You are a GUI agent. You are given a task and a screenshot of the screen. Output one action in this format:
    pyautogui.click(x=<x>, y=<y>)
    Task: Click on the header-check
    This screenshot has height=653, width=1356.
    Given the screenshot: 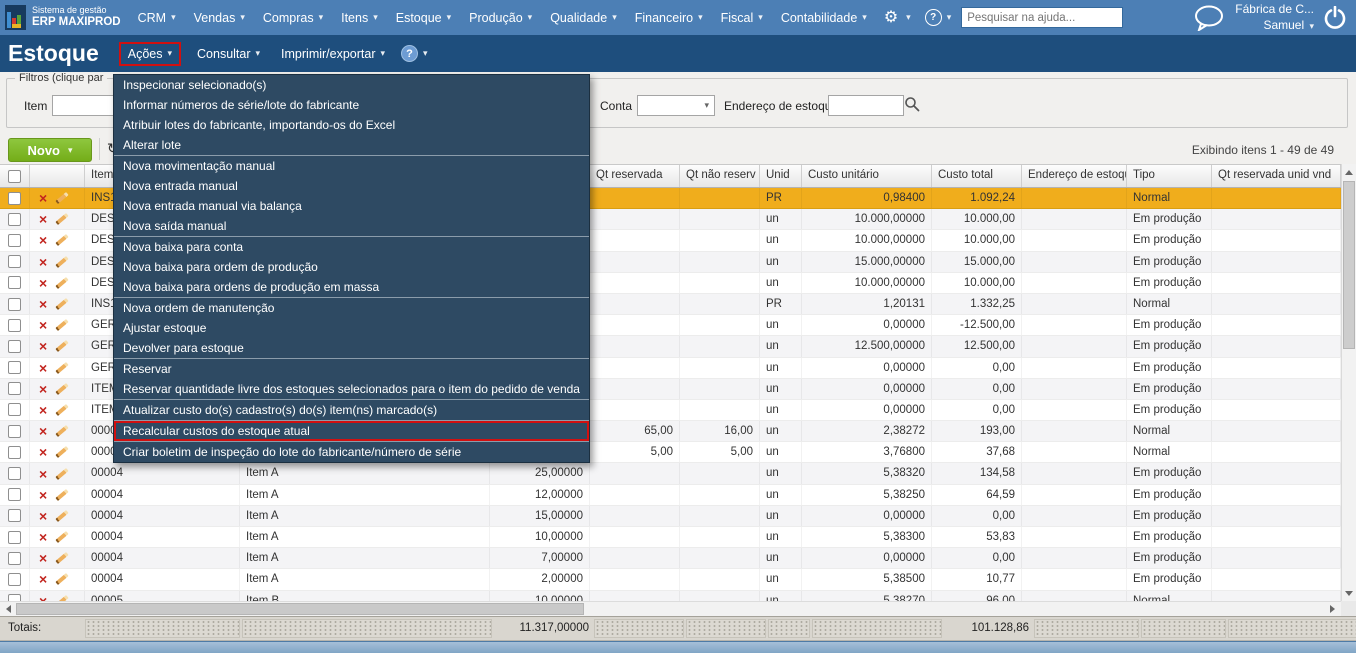 What is the action you would take?
    pyautogui.click(x=15, y=176)
    